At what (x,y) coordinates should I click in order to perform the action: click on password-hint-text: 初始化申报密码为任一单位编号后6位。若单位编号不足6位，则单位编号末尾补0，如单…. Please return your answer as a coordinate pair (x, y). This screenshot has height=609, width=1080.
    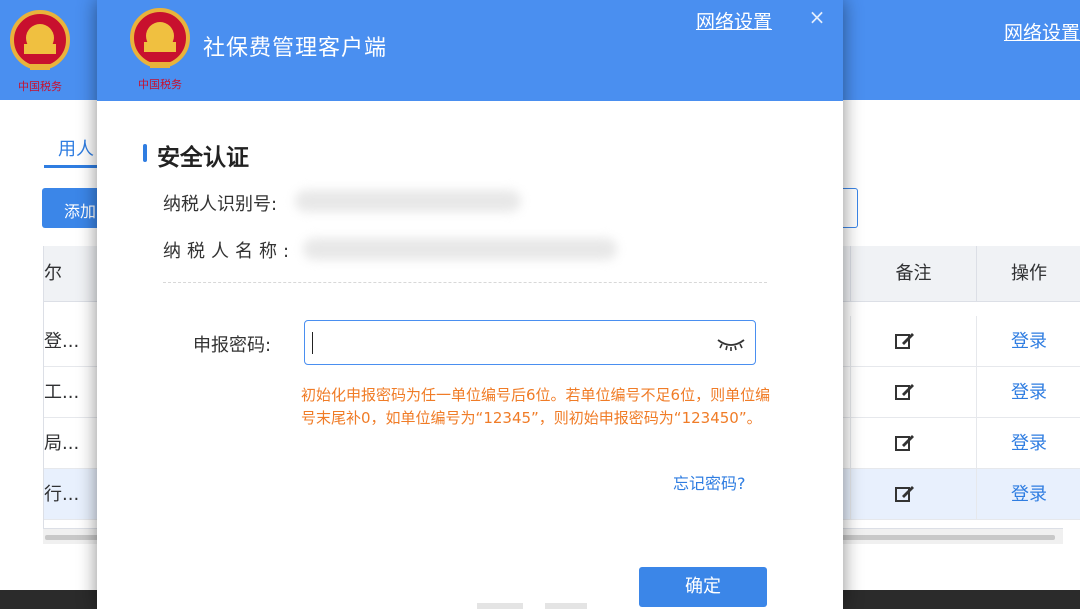
    Looking at the image, I should click on (536, 406).